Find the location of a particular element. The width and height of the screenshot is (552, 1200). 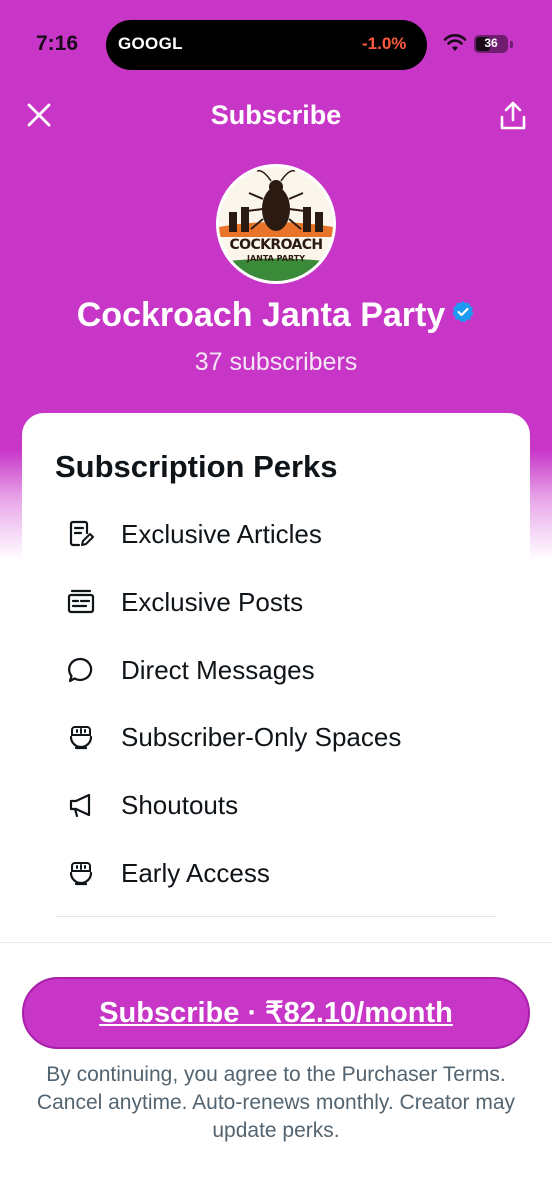

perk-label: Exclusive Articles is located at coordinates (221, 534).